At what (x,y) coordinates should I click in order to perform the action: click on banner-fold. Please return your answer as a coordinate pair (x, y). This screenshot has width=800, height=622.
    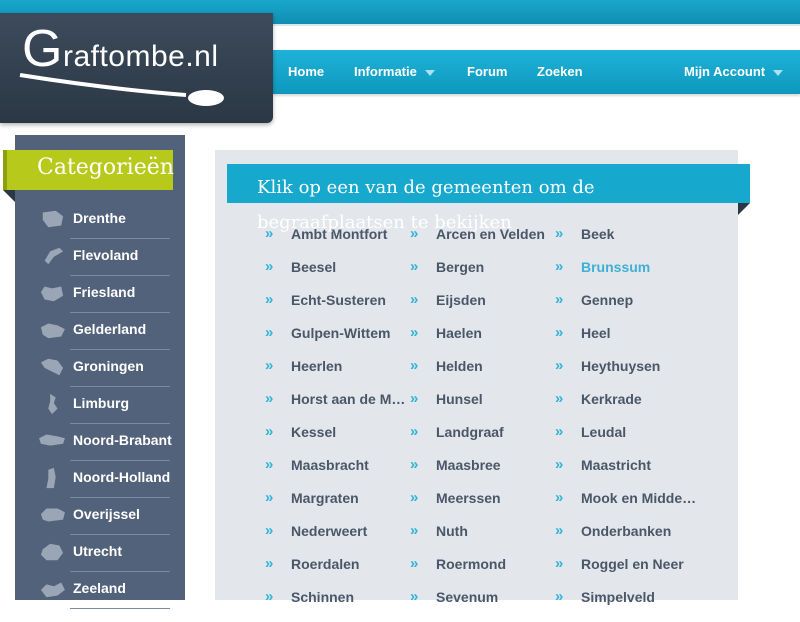
    Looking at the image, I should click on (744, 209).